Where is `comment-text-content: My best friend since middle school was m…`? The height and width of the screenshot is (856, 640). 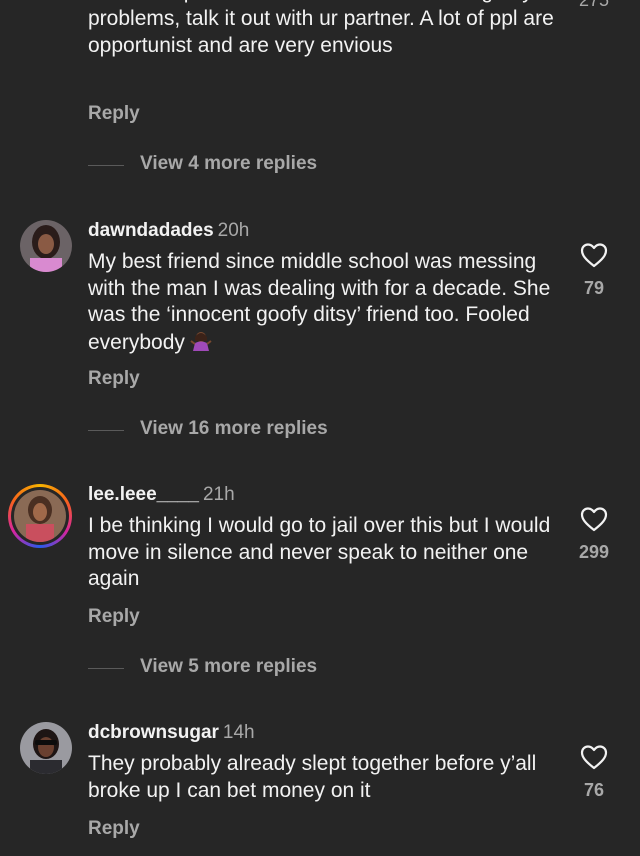 comment-text-content: My best friend since middle school was m… is located at coordinates (319, 302).